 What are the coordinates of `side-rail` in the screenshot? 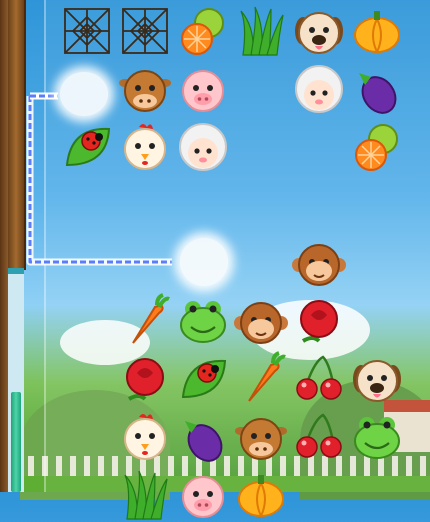 It's located at (4, 246).